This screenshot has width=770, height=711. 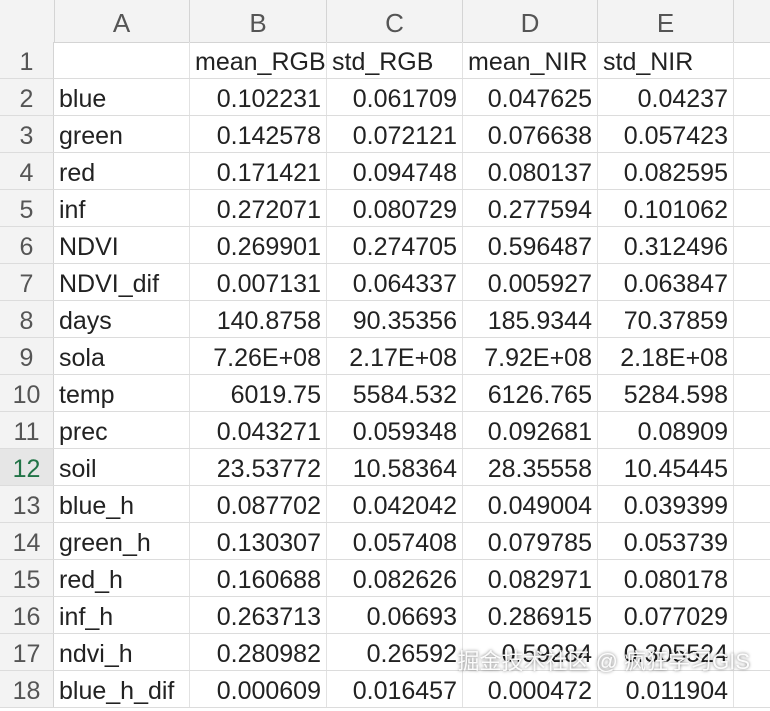 What do you see at coordinates (258, 282) in the screenshot?
I see `value-cell: 0.007131` at bounding box center [258, 282].